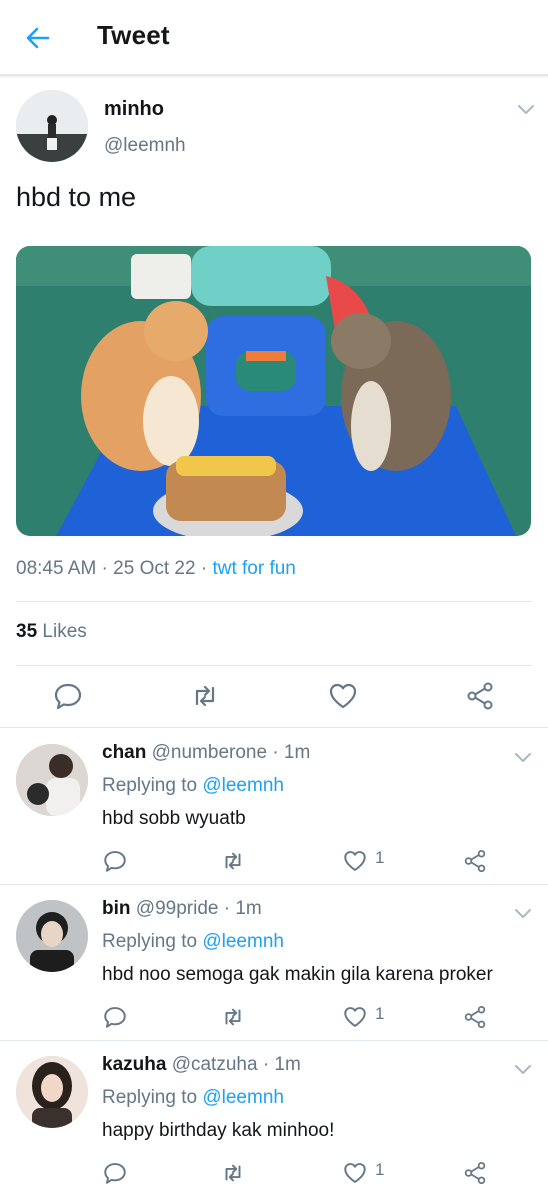 This screenshot has width=548, height=1200. Describe the element at coordinates (174, 818) in the screenshot. I see `reply-text: hbd sobb wyuatb` at that location.